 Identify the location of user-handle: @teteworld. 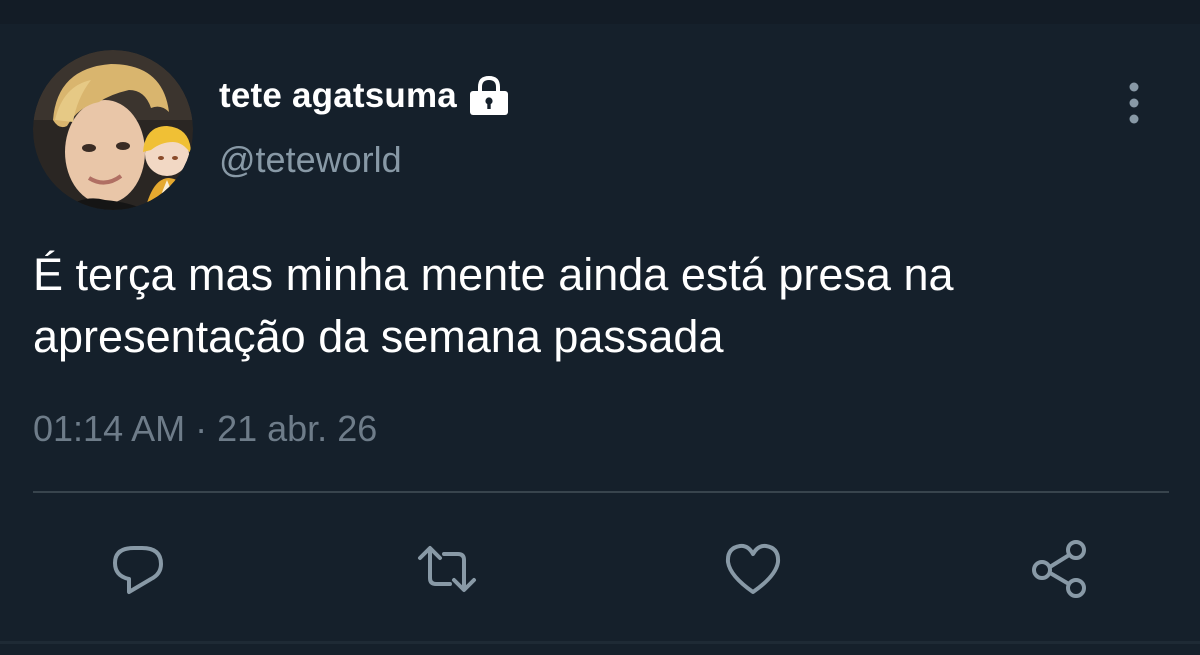
(310, 160).